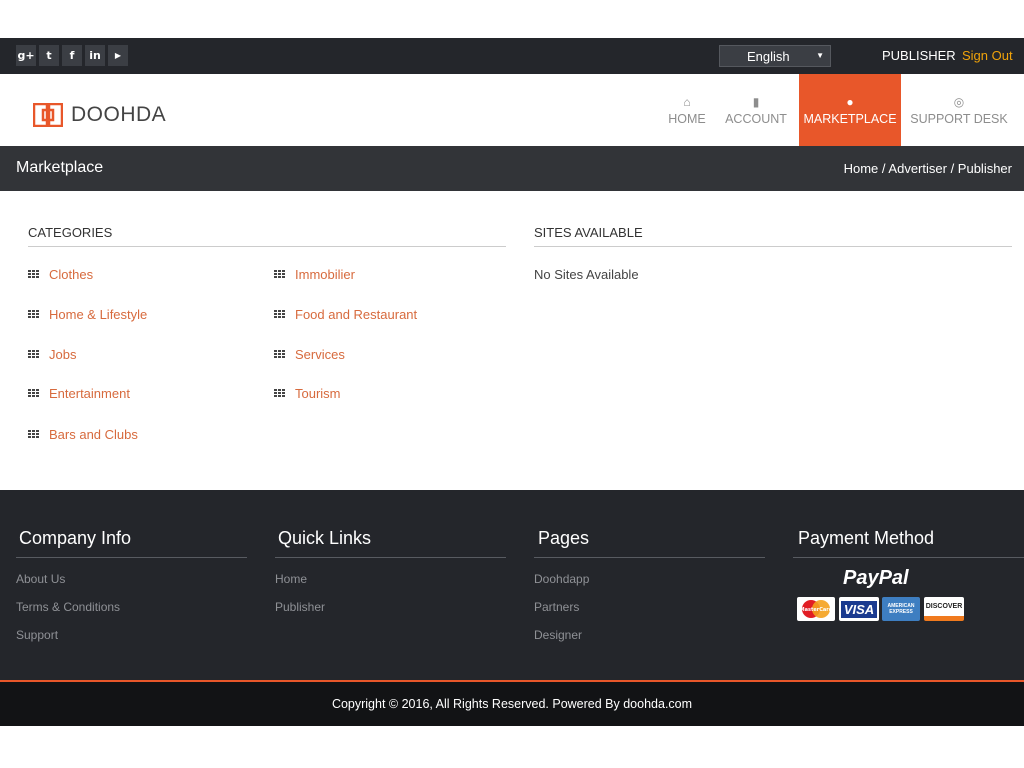  Describe the element at coordinates (93, 434) in the screenshot. I see `category-label: Bars and Clubs` at that location.